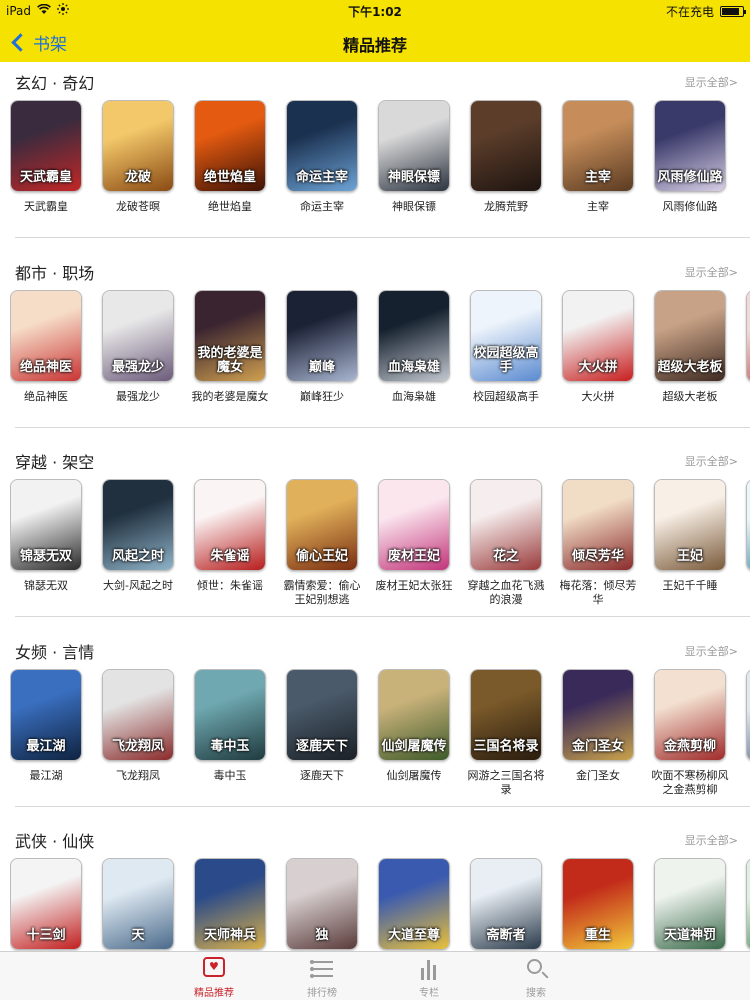 This screenshot has height=1000, width=750. What do you see at coordinates (49, 908) in the screenshot?
I see `book-item: 十三剑` at bounding box center [49, 908].